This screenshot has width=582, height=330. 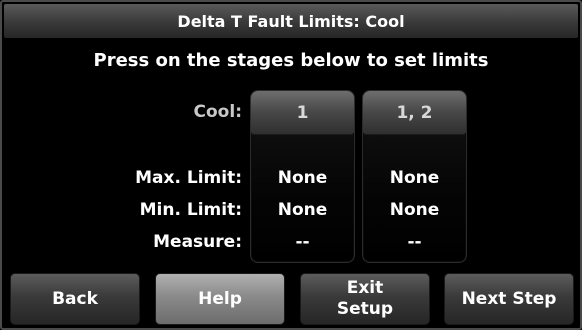 I want to click on next-step-button-label: Next Step, so click(x=509, y=298).